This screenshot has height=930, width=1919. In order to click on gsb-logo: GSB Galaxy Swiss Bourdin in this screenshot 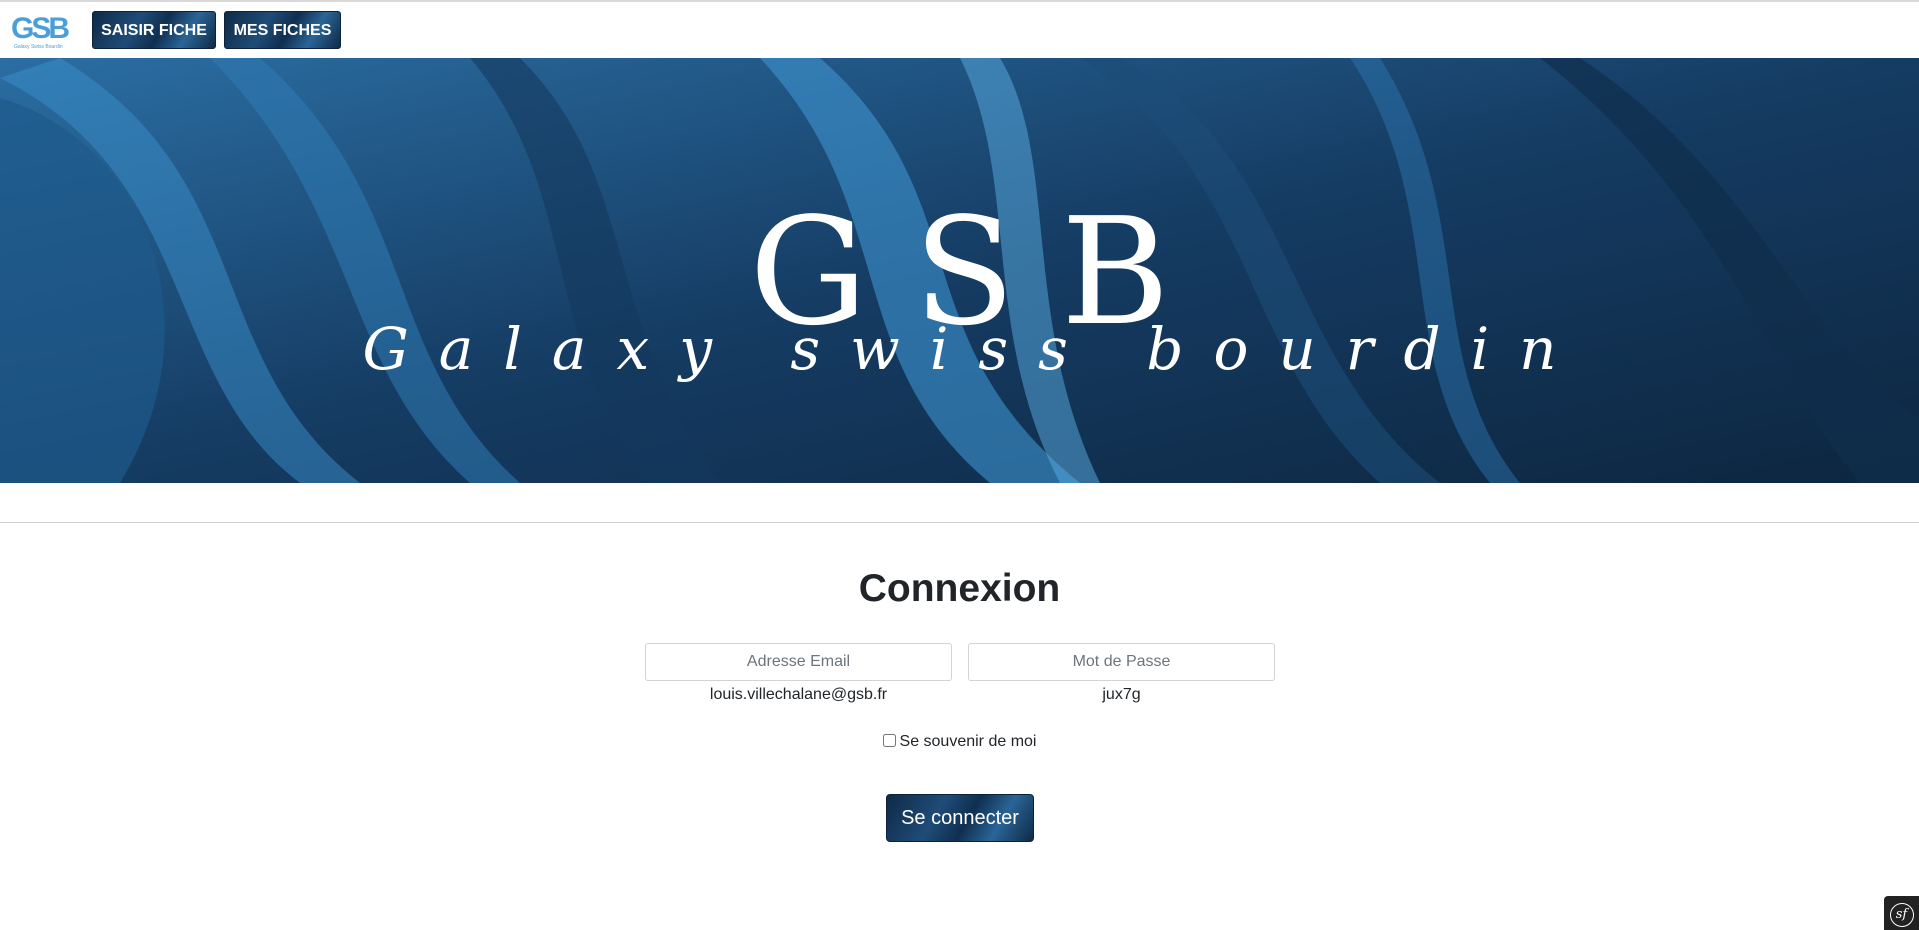, I will do `click(43, 30)`.